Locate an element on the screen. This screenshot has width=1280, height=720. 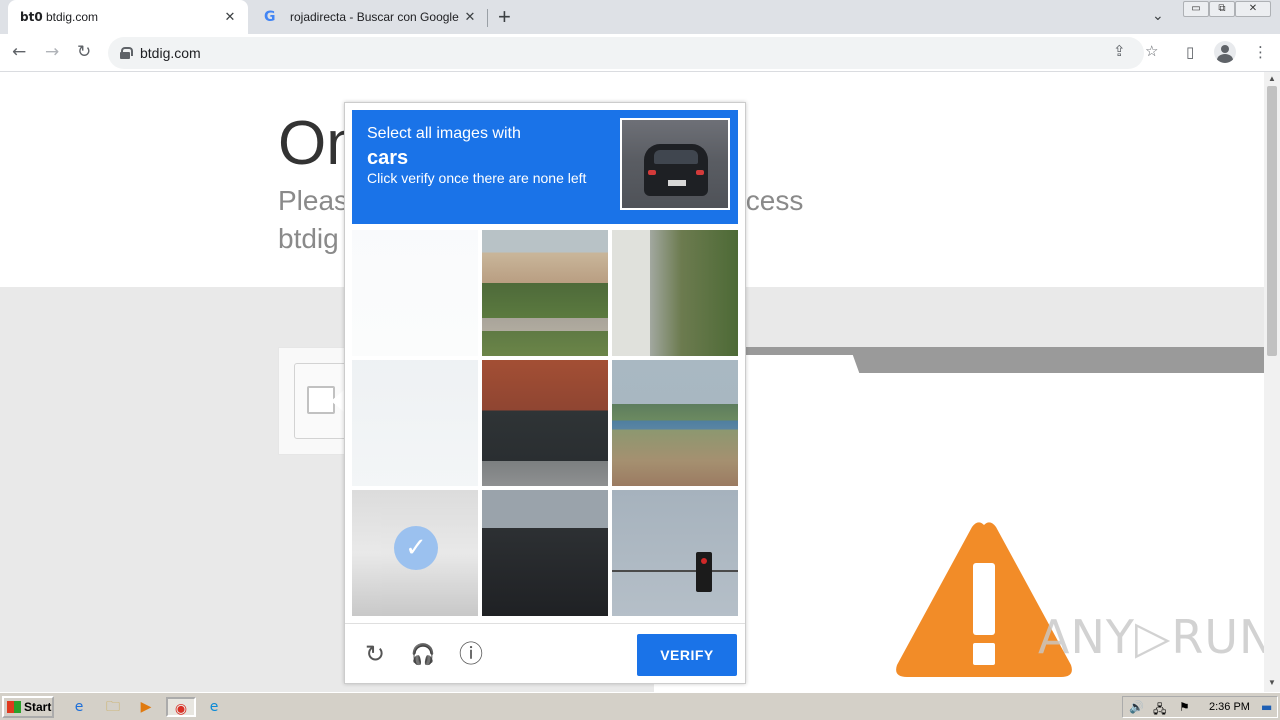
google-favicon-icon: G is located at coordinates (270, 17).